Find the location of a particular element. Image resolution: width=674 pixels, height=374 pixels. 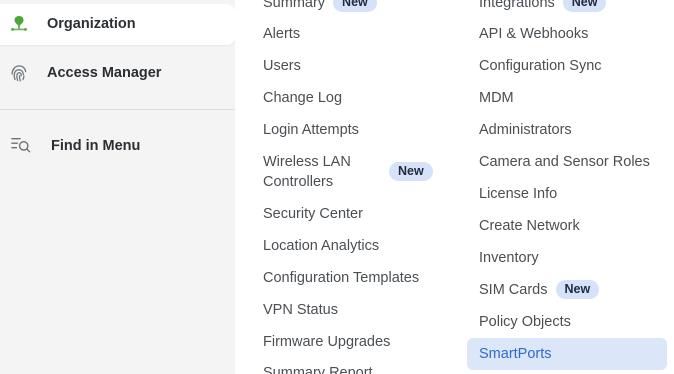

menu-item-license-info: License Info is located at coordinates (518, 194).